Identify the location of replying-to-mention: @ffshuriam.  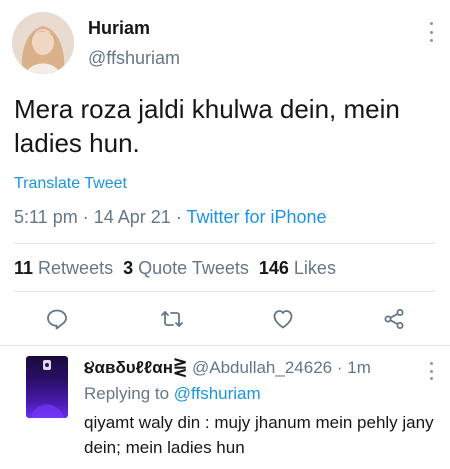
(217, 393).